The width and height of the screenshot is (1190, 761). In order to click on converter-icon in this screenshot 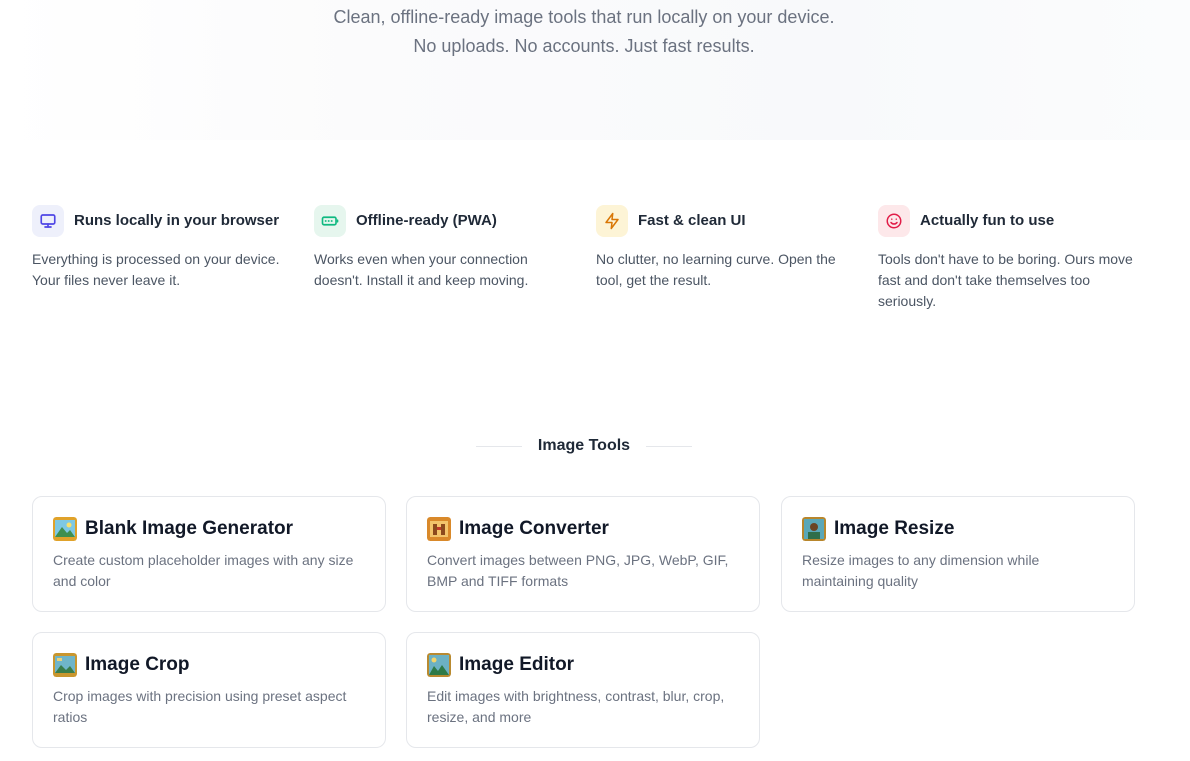, I will do `click(439, 529)`.